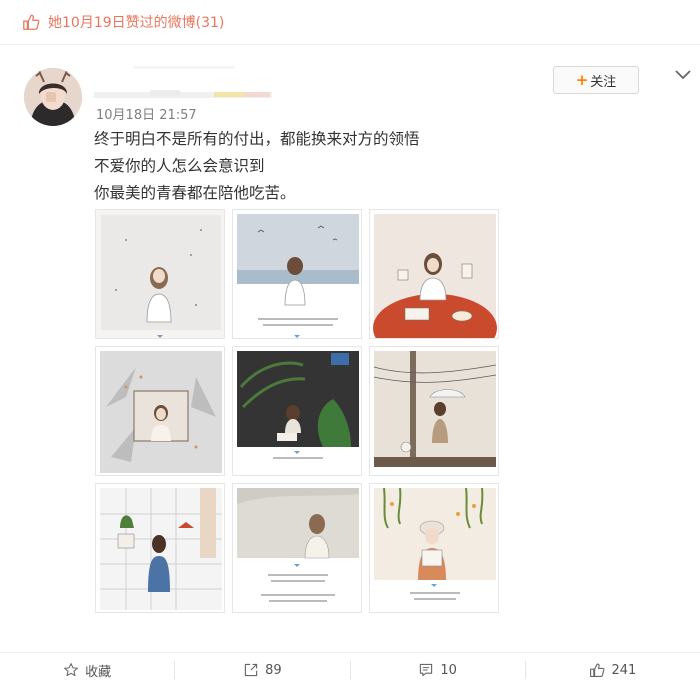  What do you see at coordinates (624, 670) in the screenshot?
I see `like-count: 241` at bounding box center [624, 670].